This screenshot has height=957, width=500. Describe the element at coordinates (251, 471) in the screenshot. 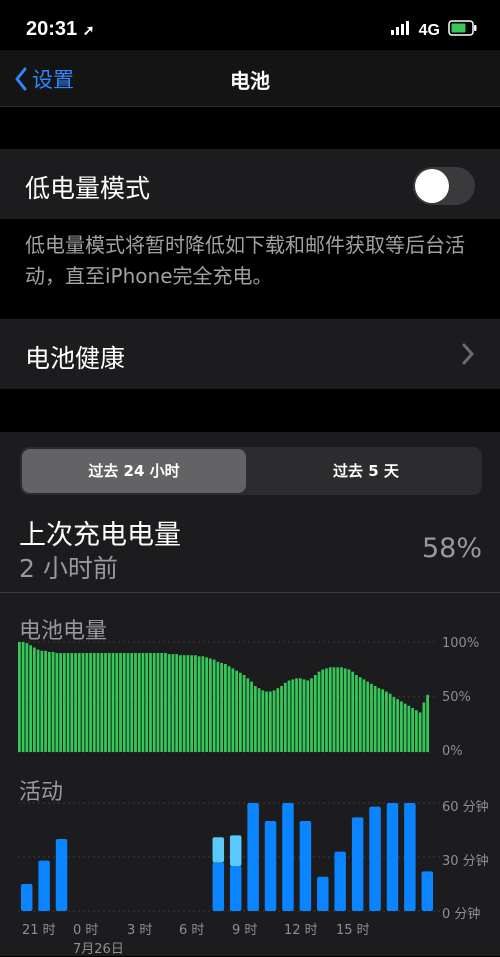

I see `time-range-segmented-control: 过去 24 小时 过去 5 天` at that location.